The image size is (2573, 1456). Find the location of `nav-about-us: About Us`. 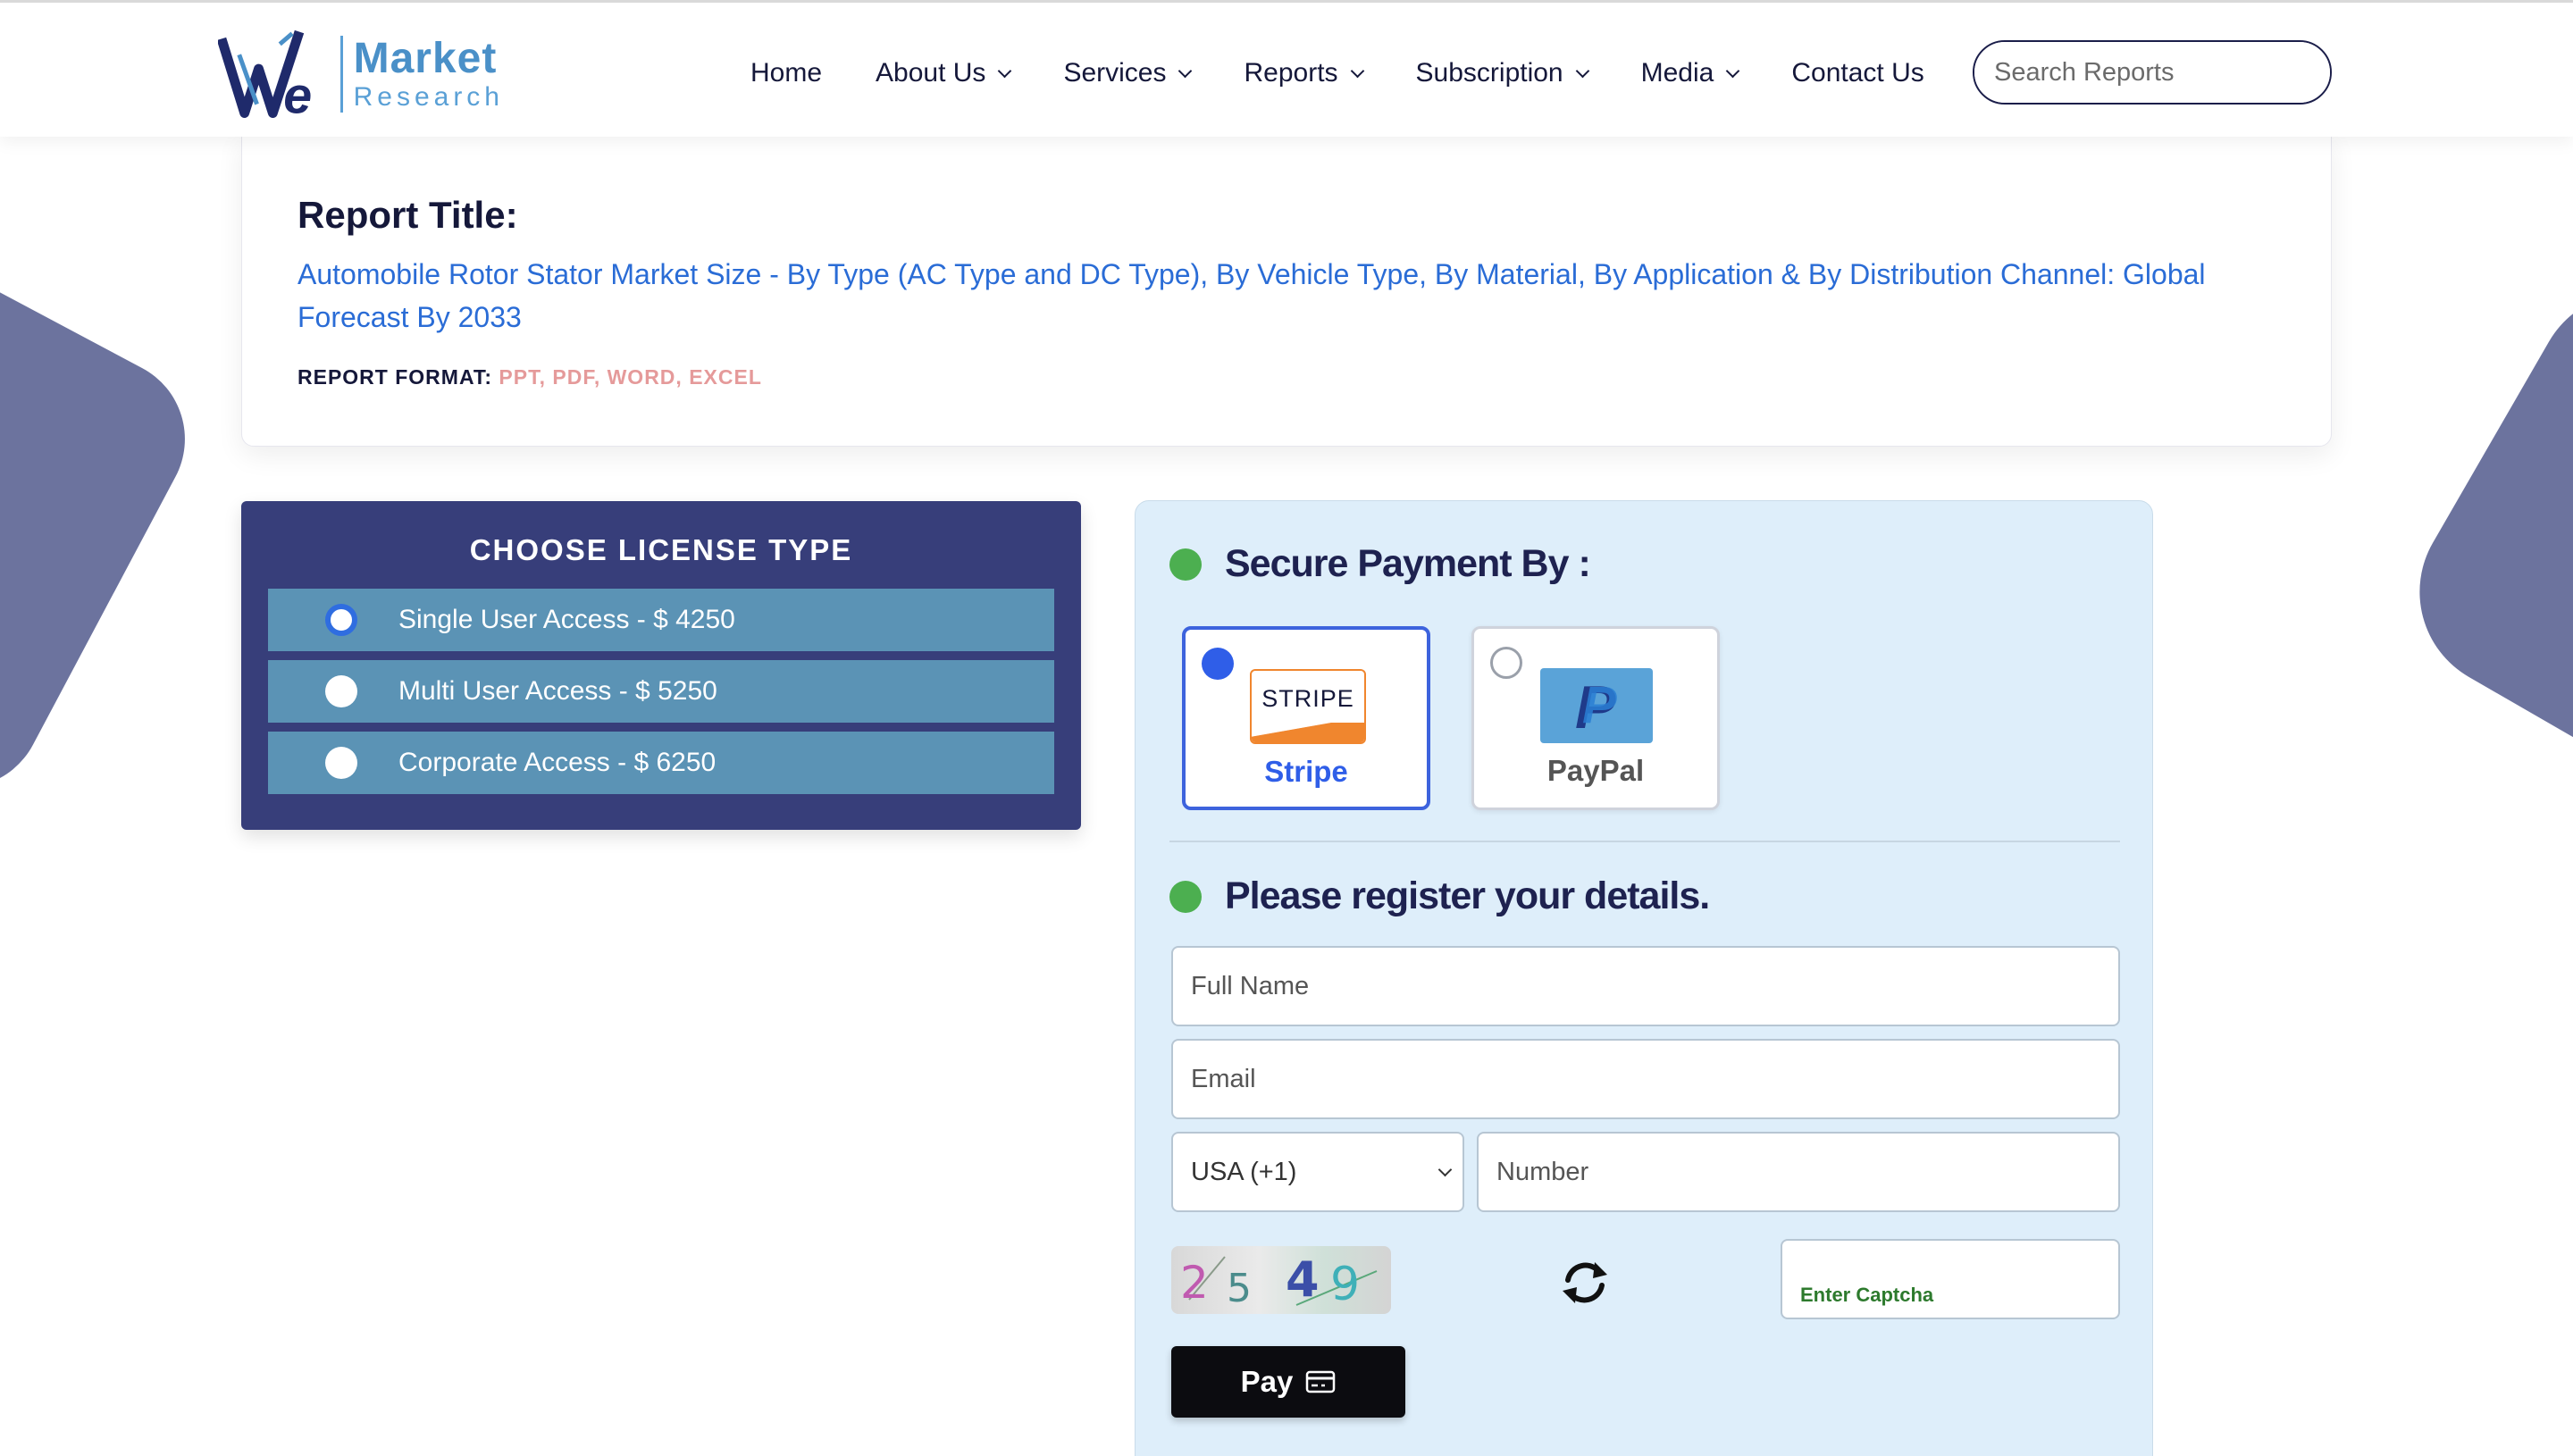

nav-about-us: About Us is located at coordinates (944, 73).